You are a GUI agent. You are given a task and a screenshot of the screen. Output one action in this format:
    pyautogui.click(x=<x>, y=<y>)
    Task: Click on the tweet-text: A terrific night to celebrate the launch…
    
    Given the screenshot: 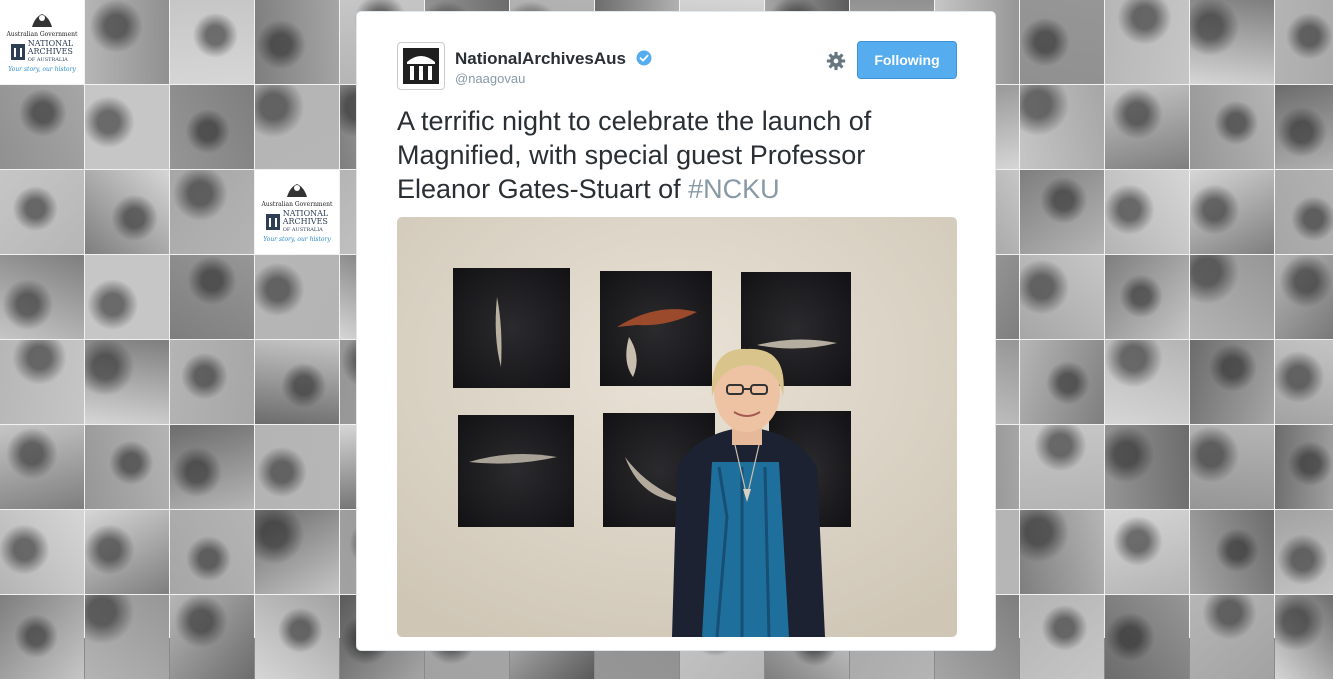 What is the action you would take?
    pyautogui.click(x=677, y=155)
    